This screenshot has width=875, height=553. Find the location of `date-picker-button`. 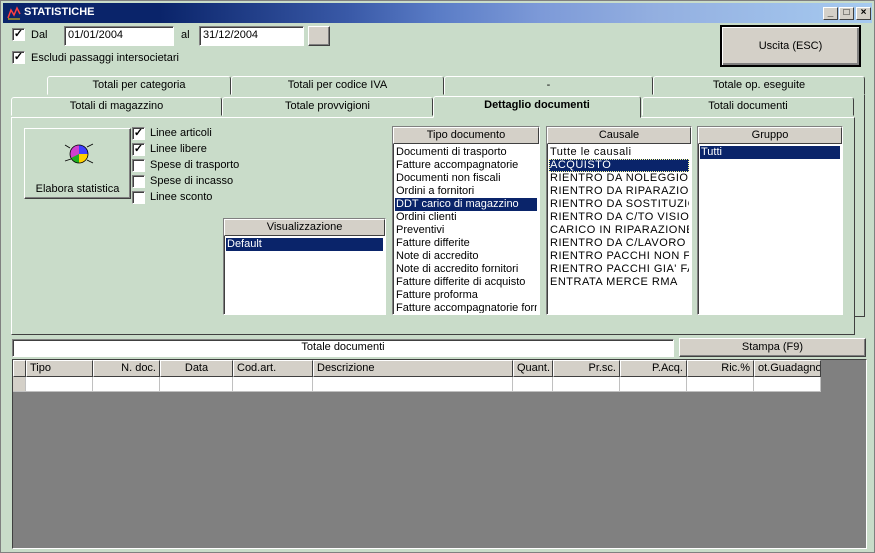

date-picker-button is located at coordinates (319, 36).